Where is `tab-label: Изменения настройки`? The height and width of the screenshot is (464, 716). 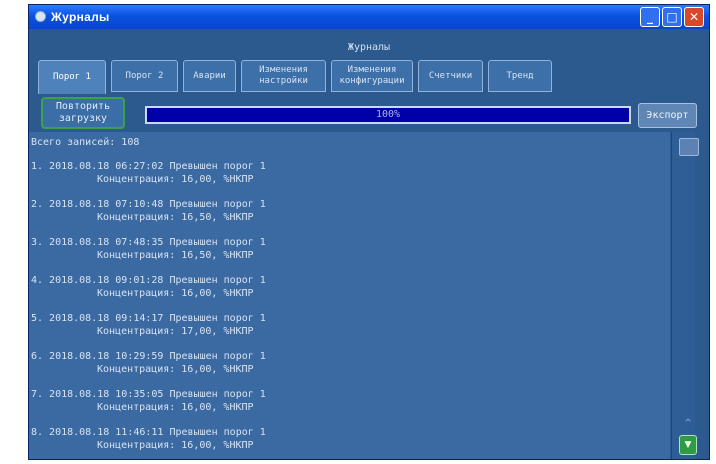 tab-label: Изменения настройки is located at coordinates (283, 75).